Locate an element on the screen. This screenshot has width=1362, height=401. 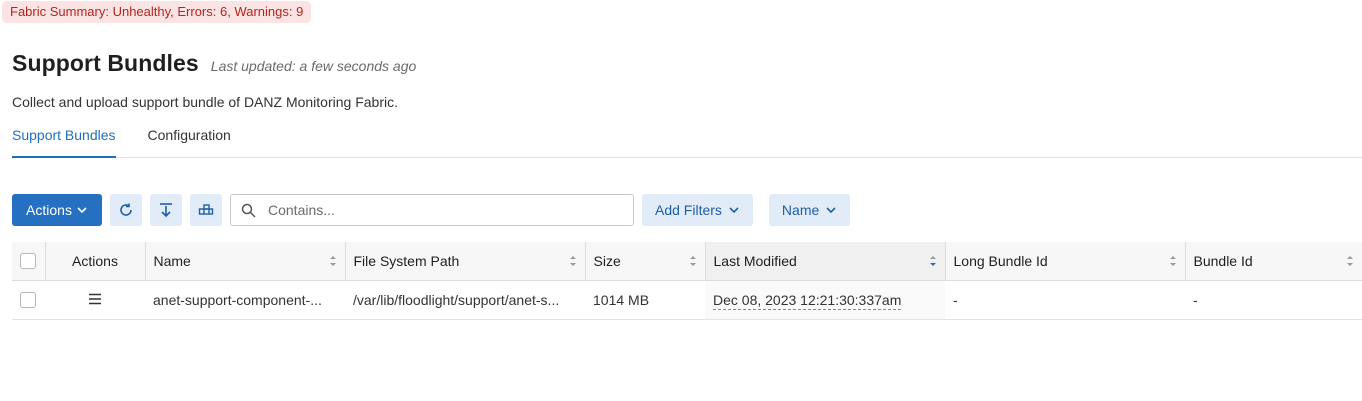
row-last-modified-cell: Dec 08, 2023 12:21:30:337am is located at coordinates (825, 300).